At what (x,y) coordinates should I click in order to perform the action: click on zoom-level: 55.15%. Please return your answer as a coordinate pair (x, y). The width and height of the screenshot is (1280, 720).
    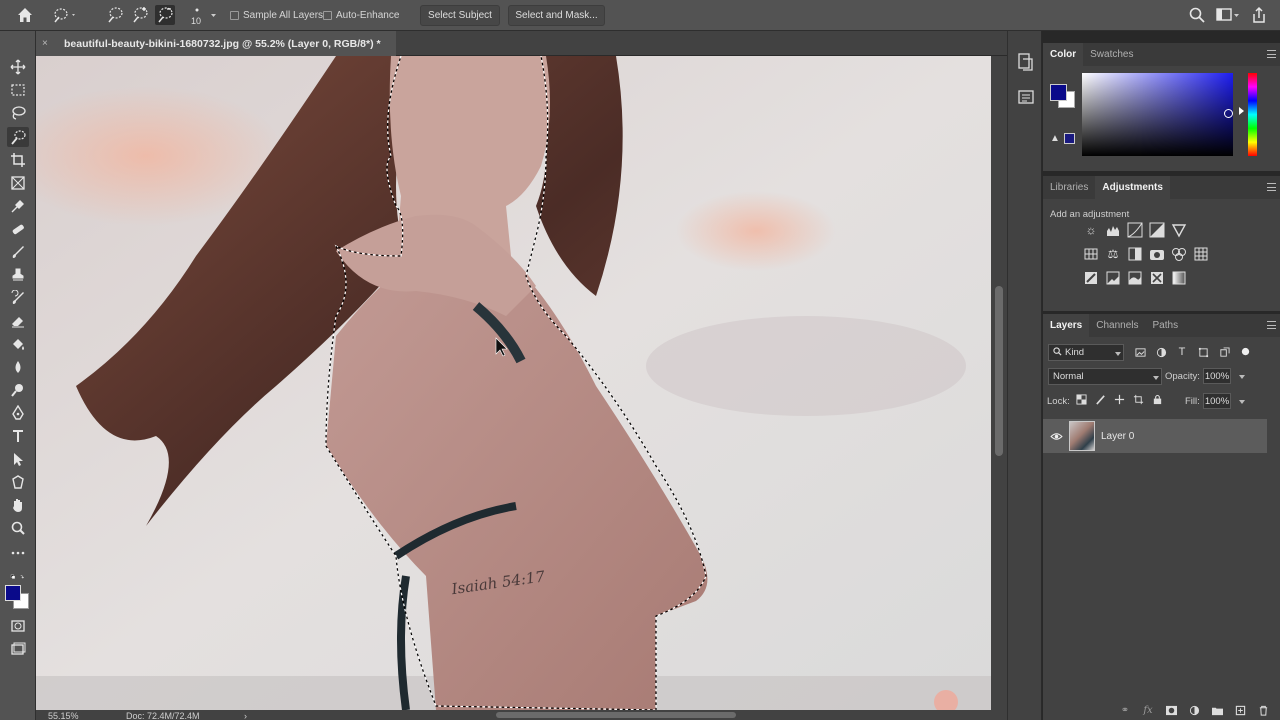
    Looking at the image, I should click on (63, 715).